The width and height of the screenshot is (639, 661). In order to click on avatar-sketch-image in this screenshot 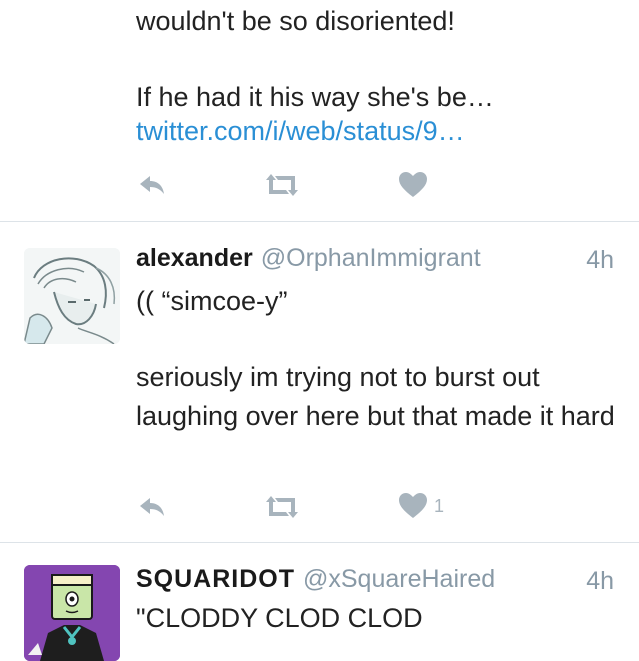, I will do `click(72, 296)`.